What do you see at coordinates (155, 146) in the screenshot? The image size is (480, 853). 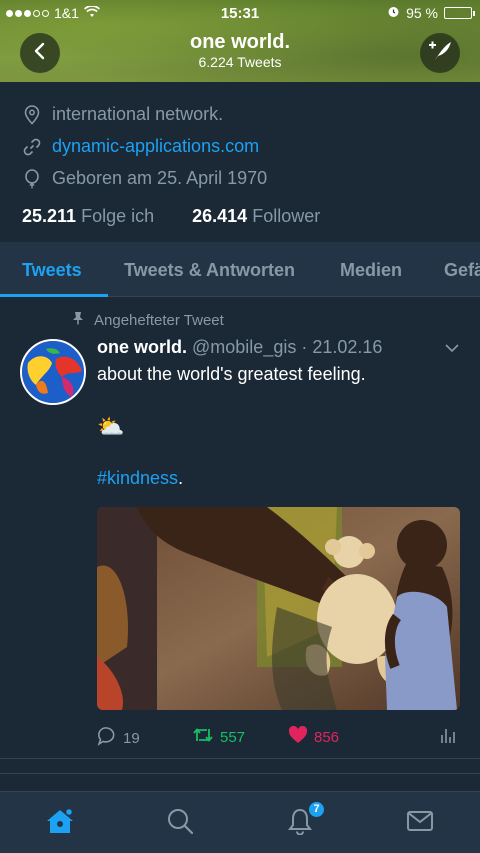 I see `website-link: dynamic-applications.com` at bounding box center [155, 146].